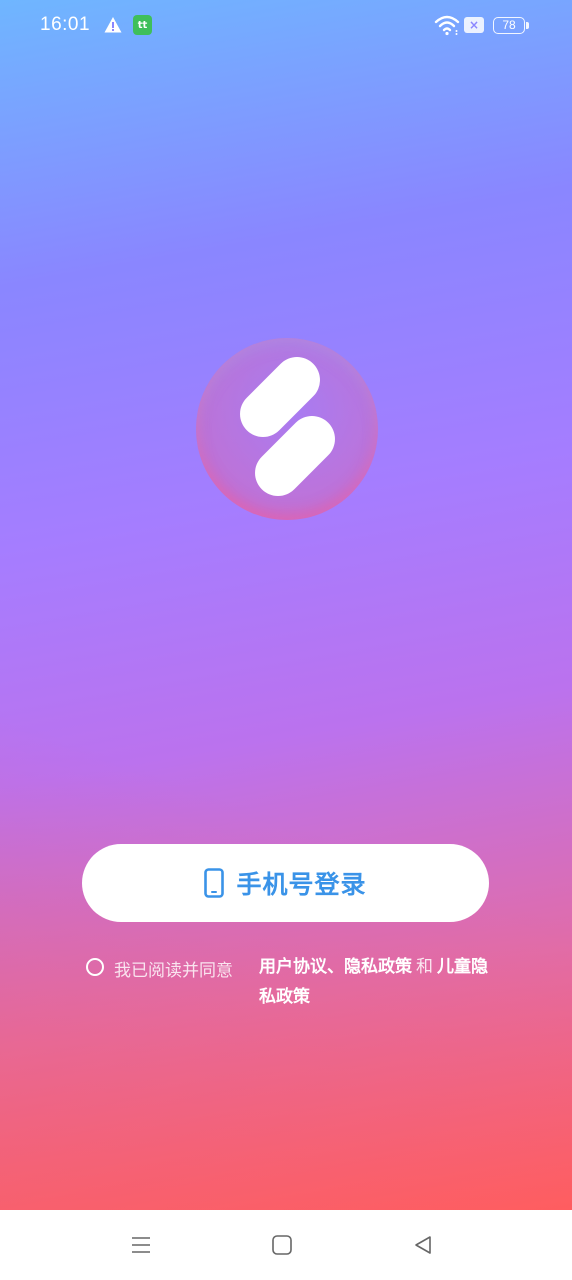 Image resolution: width=572 pixels, height=1280 pixels. What do you see at coordinates (424, 967) in the screenshot?
I see `agreement-conjunction: 和` at bounding box center [424, 967].